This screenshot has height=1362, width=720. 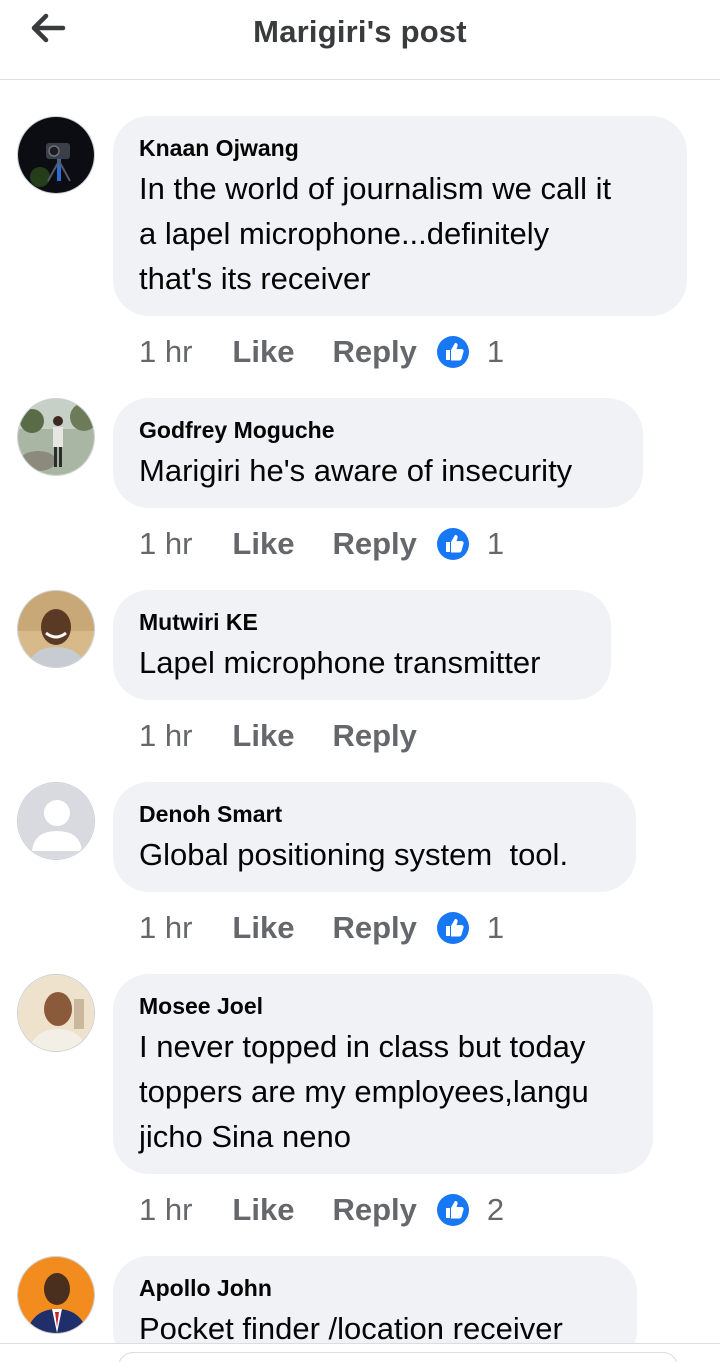 I want to click on comment-author: Godfrey Moguche, so click(x=378, y=430).